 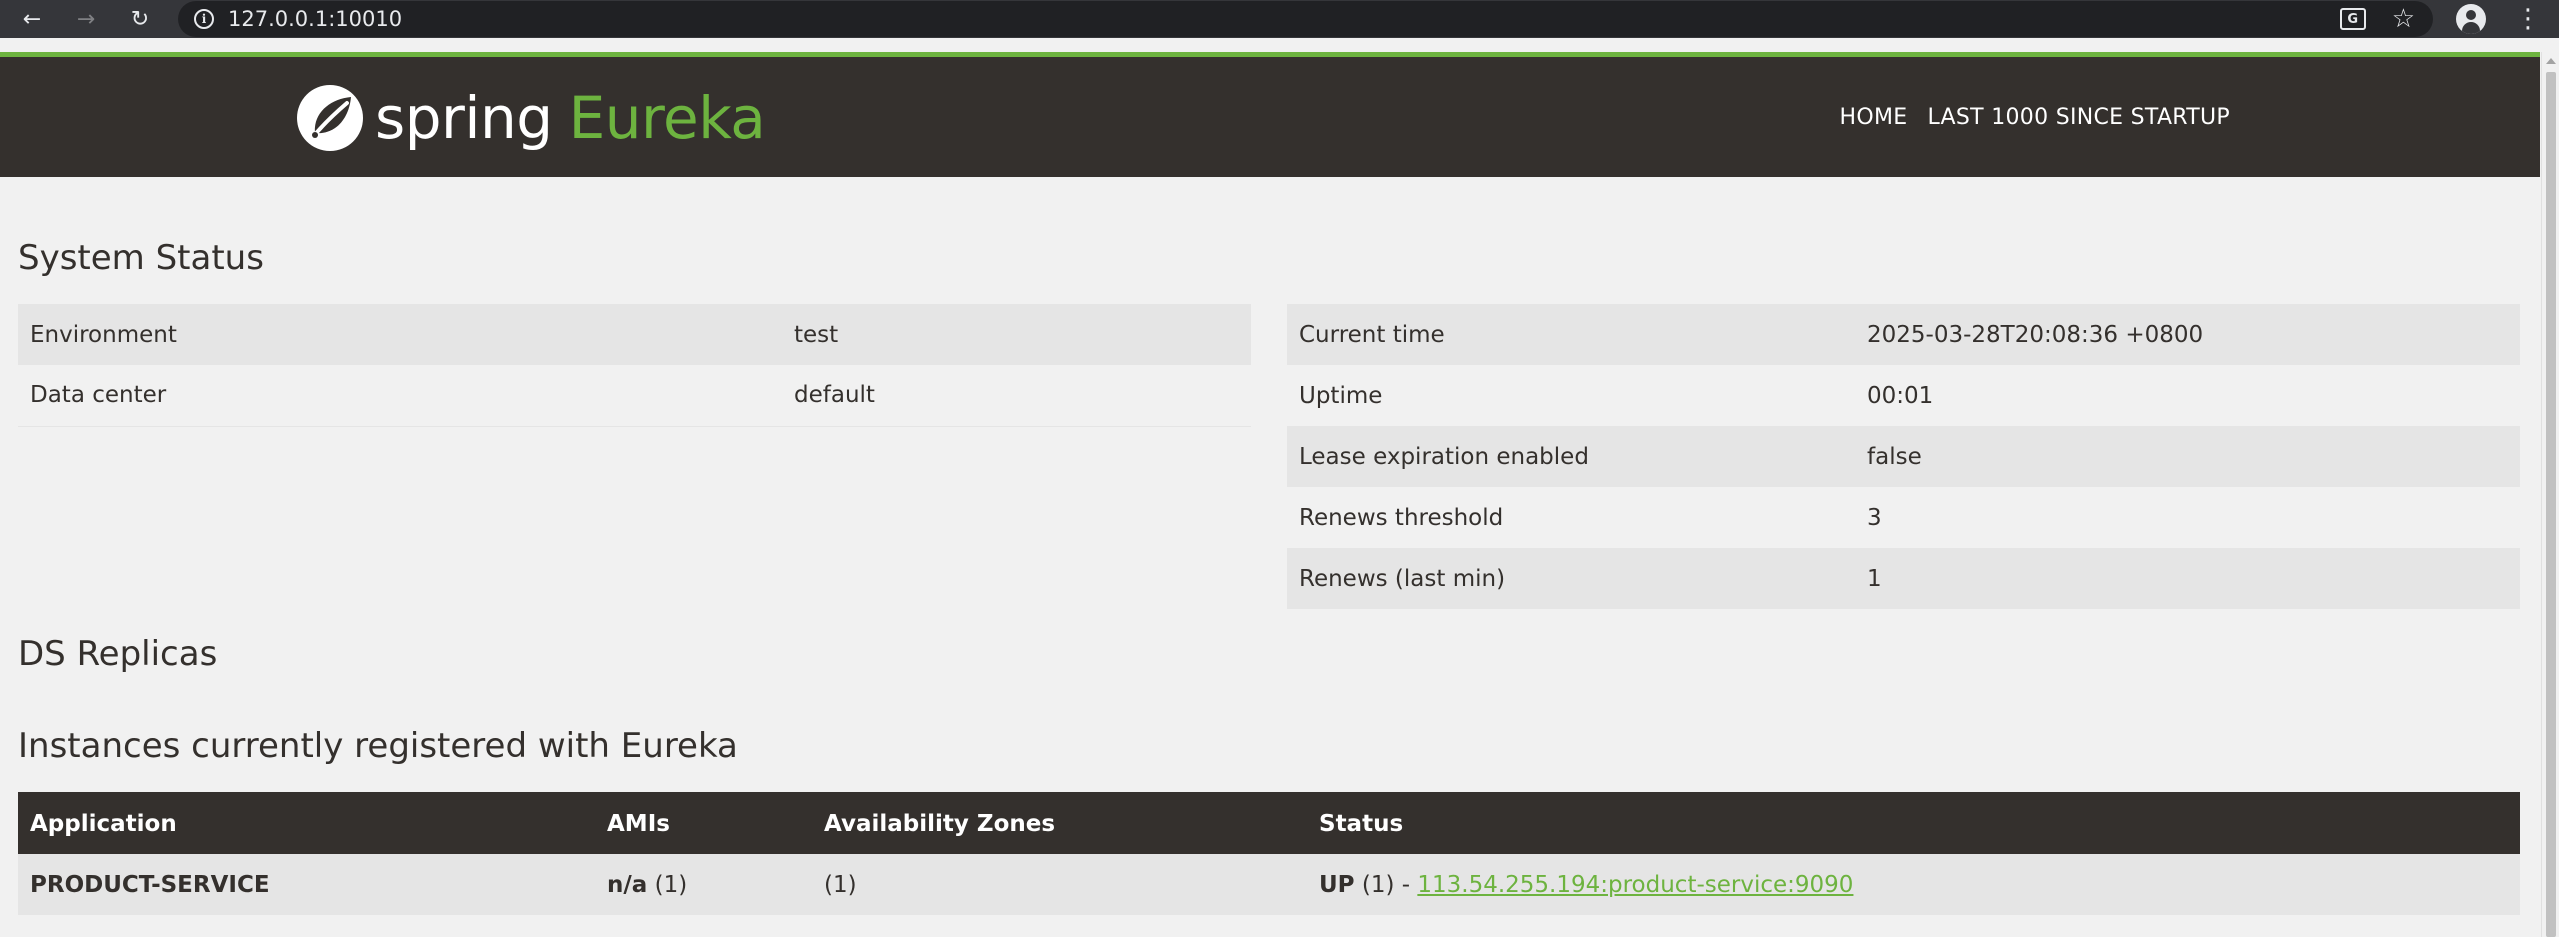 I want to click on address-bar: i 127.0.0.1:10010 G ☆, so click(x=1305, y=19).